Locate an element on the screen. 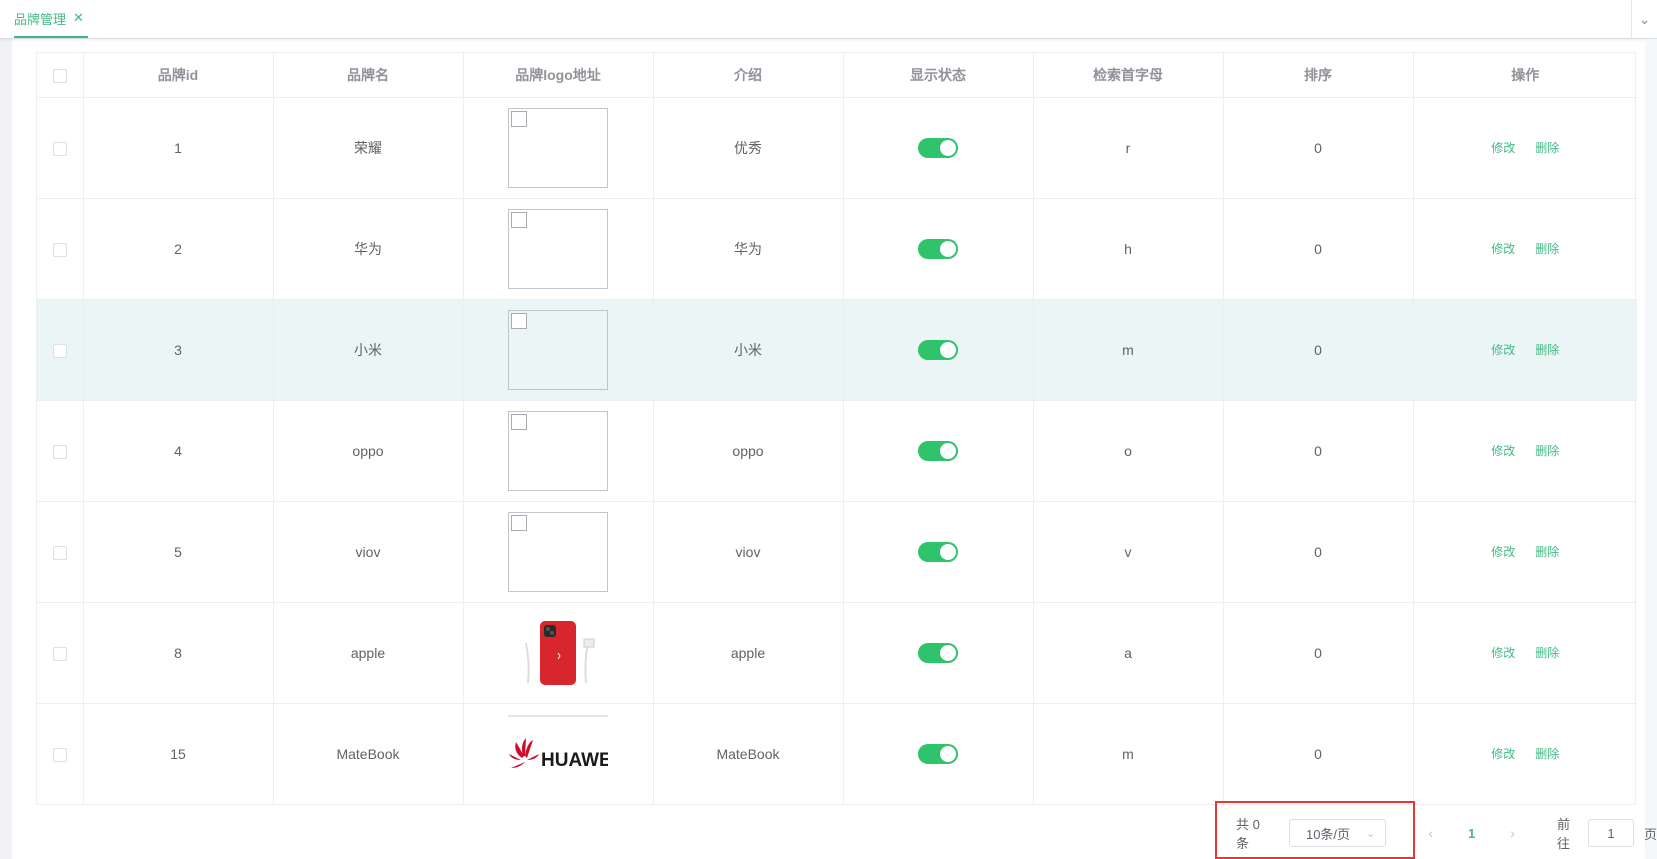 This screenshot has height=859, width=1657. cell-brand-id: 4 is located at coordinates (178, 451).